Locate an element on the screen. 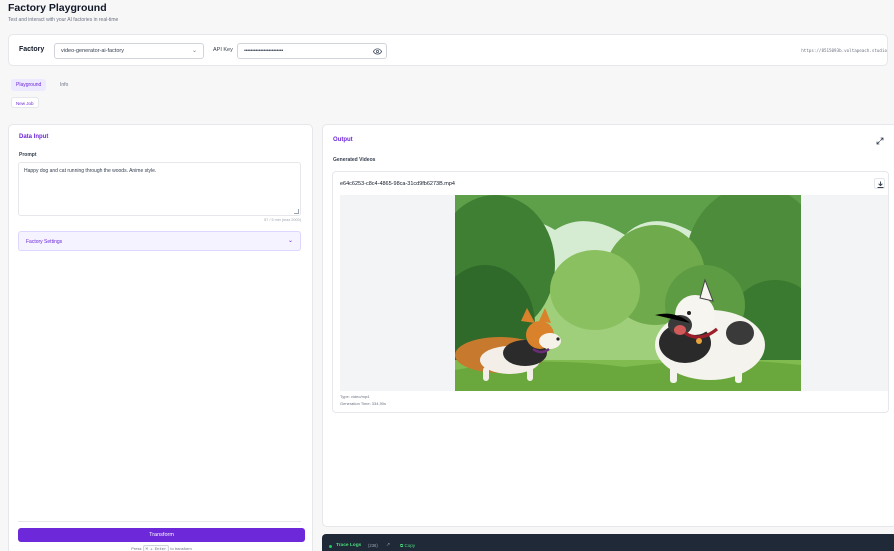 The image size is (894, 551). endpoint-url: https://8515093b.voltapeach.studio is located at coordinates (844, 50).